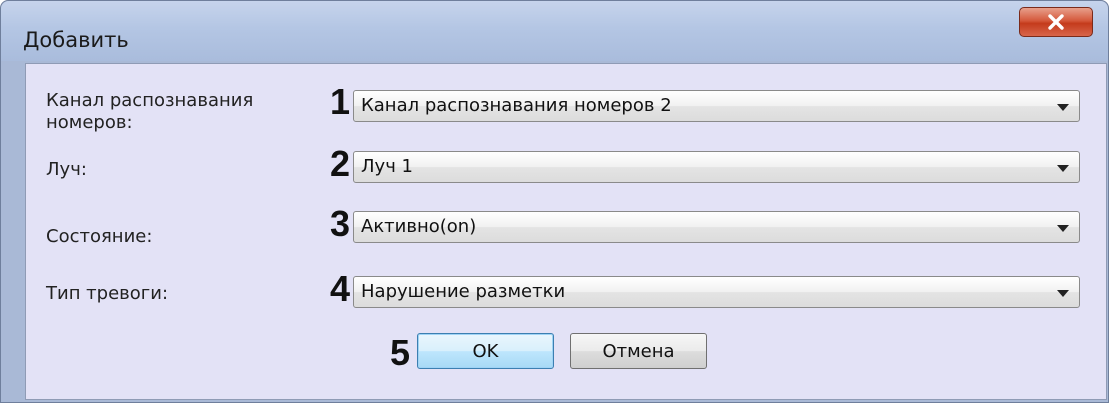  Describe the element at coordinates (399, 352) in the screenshot. I see `callout-number-5: 5` at that location.